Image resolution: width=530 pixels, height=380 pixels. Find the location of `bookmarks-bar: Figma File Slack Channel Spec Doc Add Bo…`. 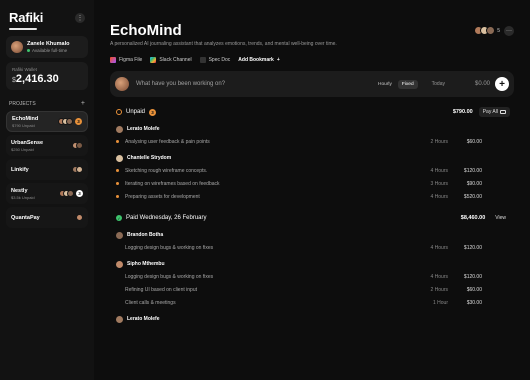

bookmarks-bar: Figma File Slack Channel Spec Doc Add Bo… is located at coordinates (312, 60).